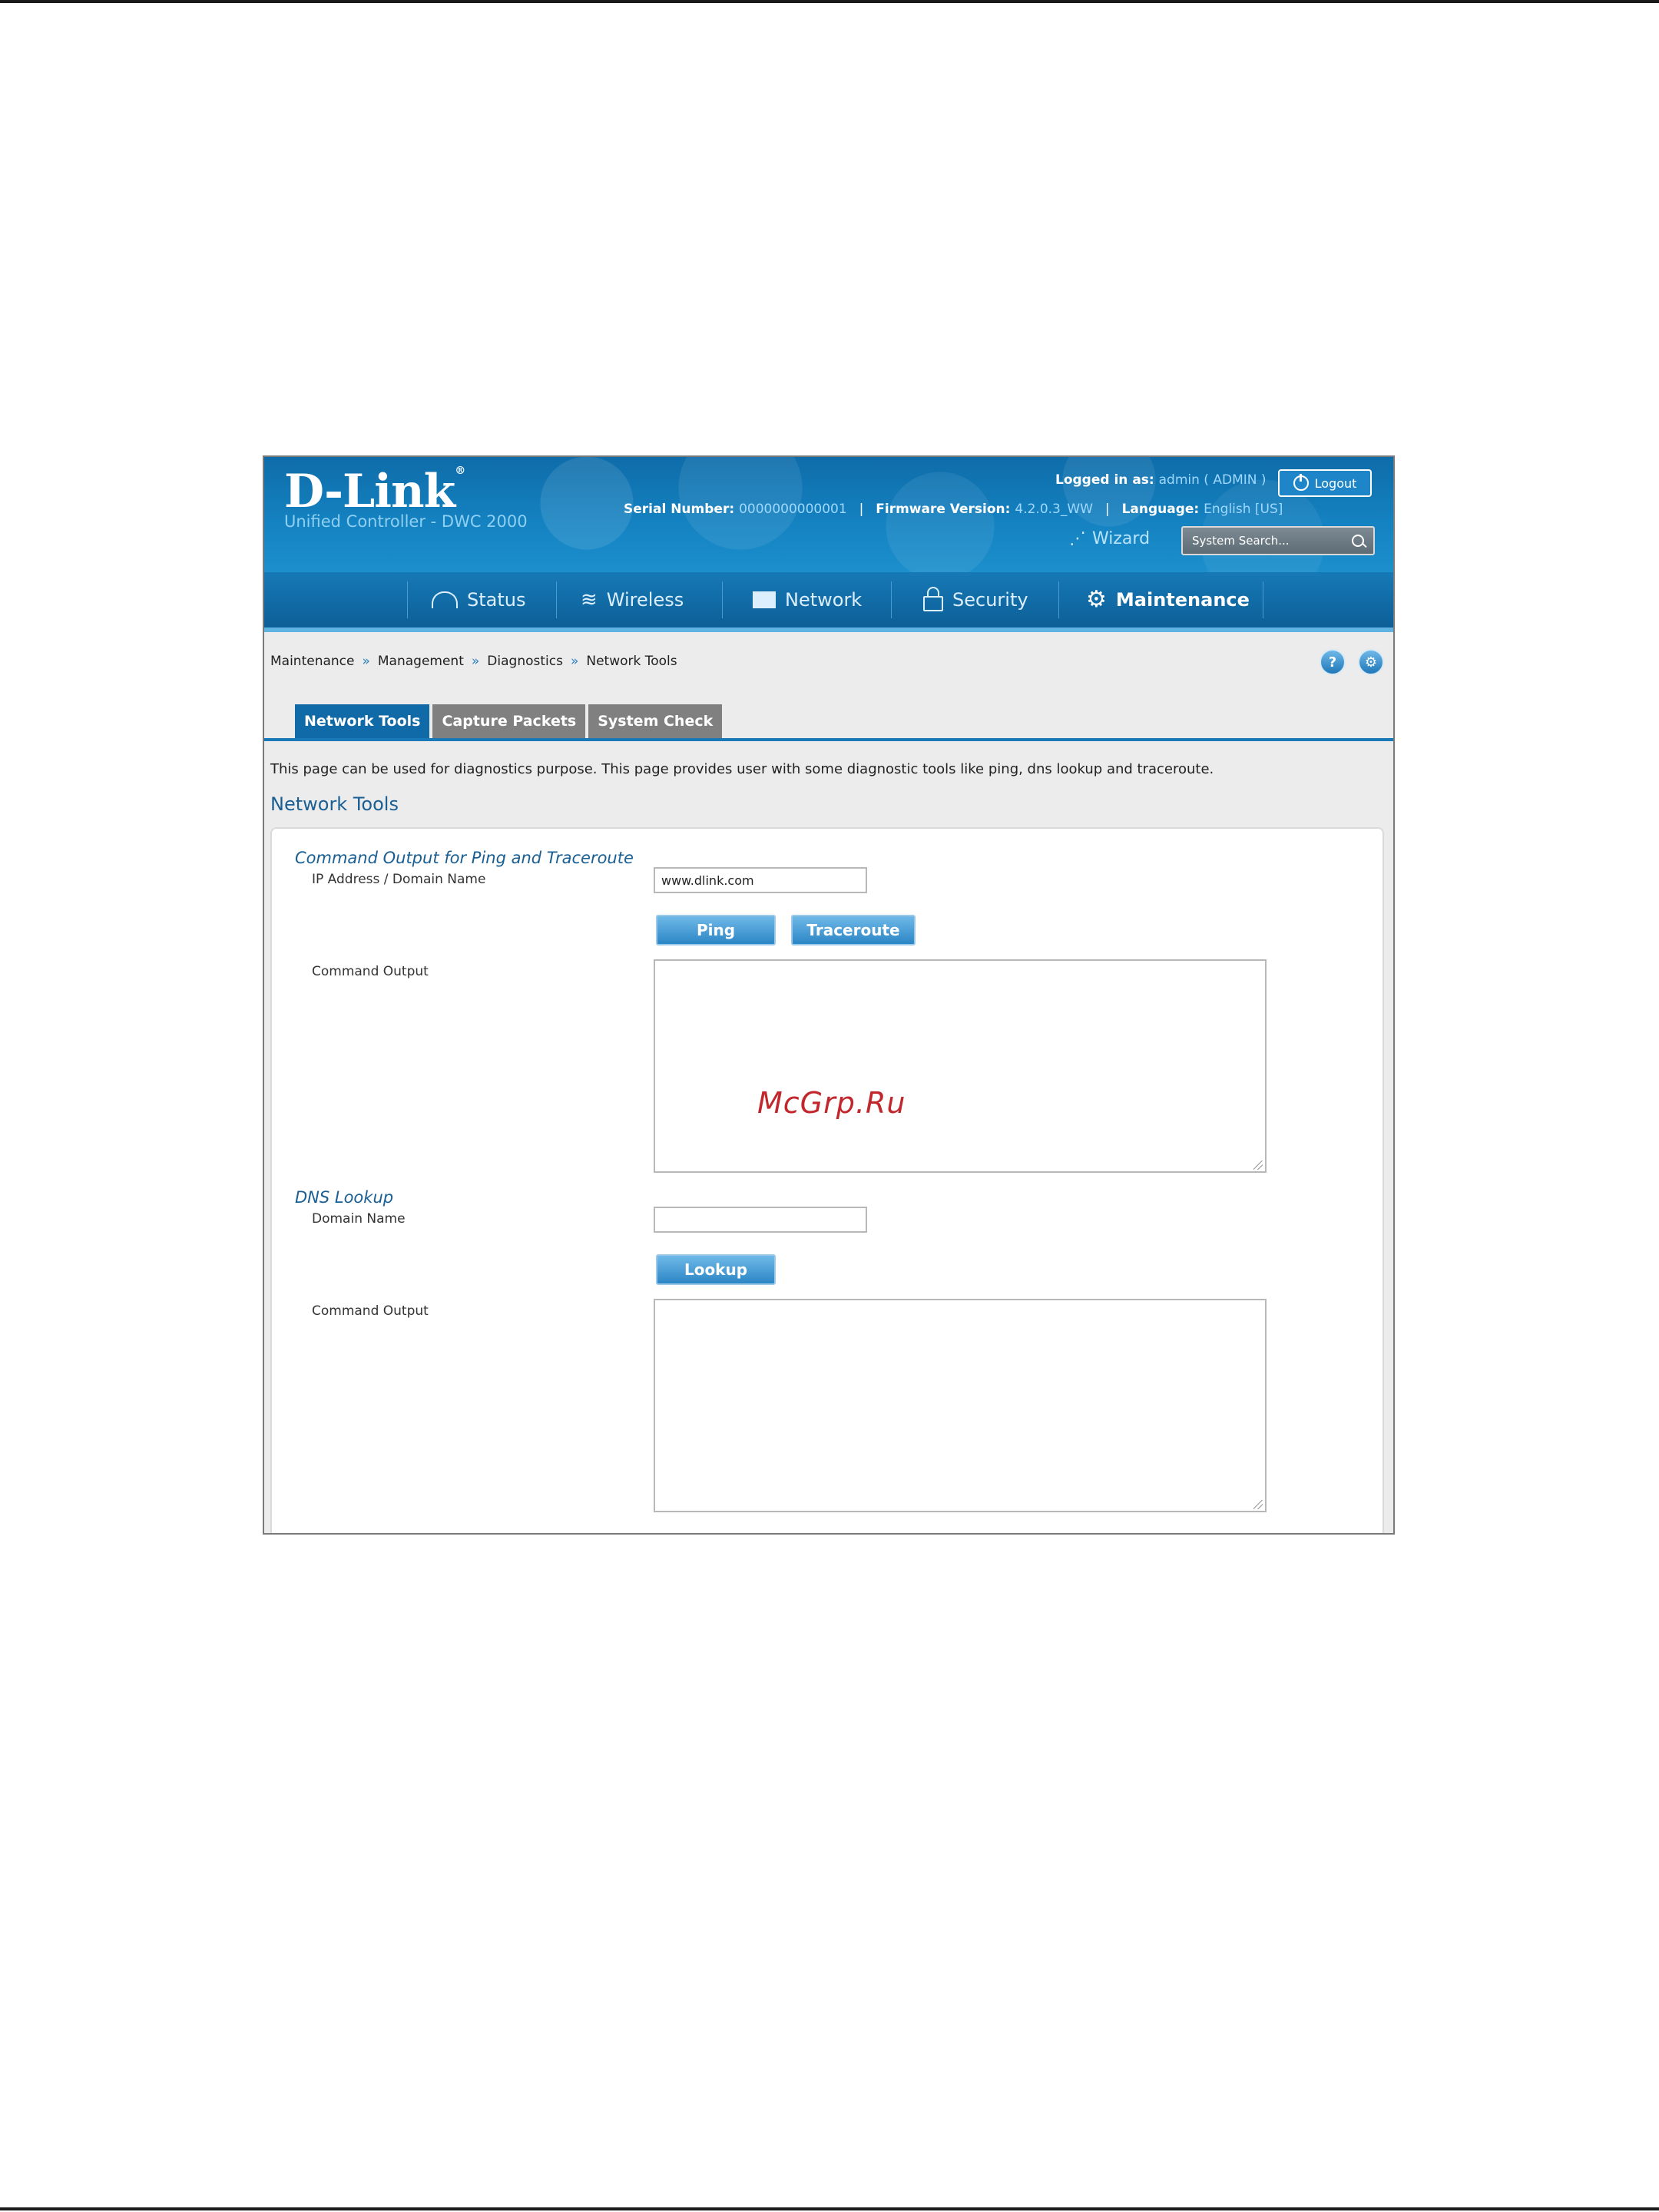 Image resolution: width=1659 pixels, height=2212 pixels. I want to click on language-label: Language:, so click(1161, 510).